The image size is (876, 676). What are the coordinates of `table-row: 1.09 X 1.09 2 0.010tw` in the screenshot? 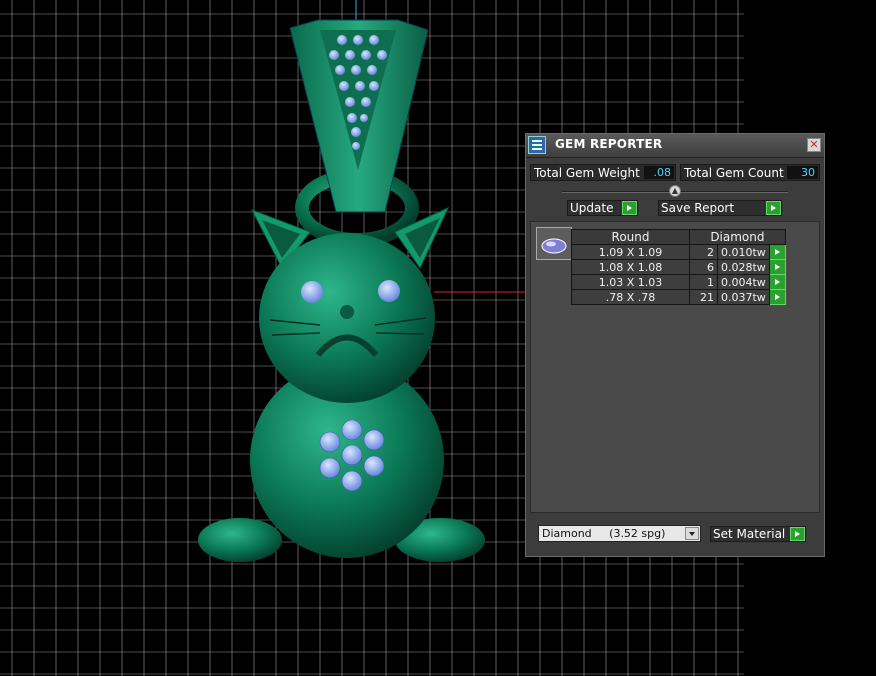 It's located at (678, 252).